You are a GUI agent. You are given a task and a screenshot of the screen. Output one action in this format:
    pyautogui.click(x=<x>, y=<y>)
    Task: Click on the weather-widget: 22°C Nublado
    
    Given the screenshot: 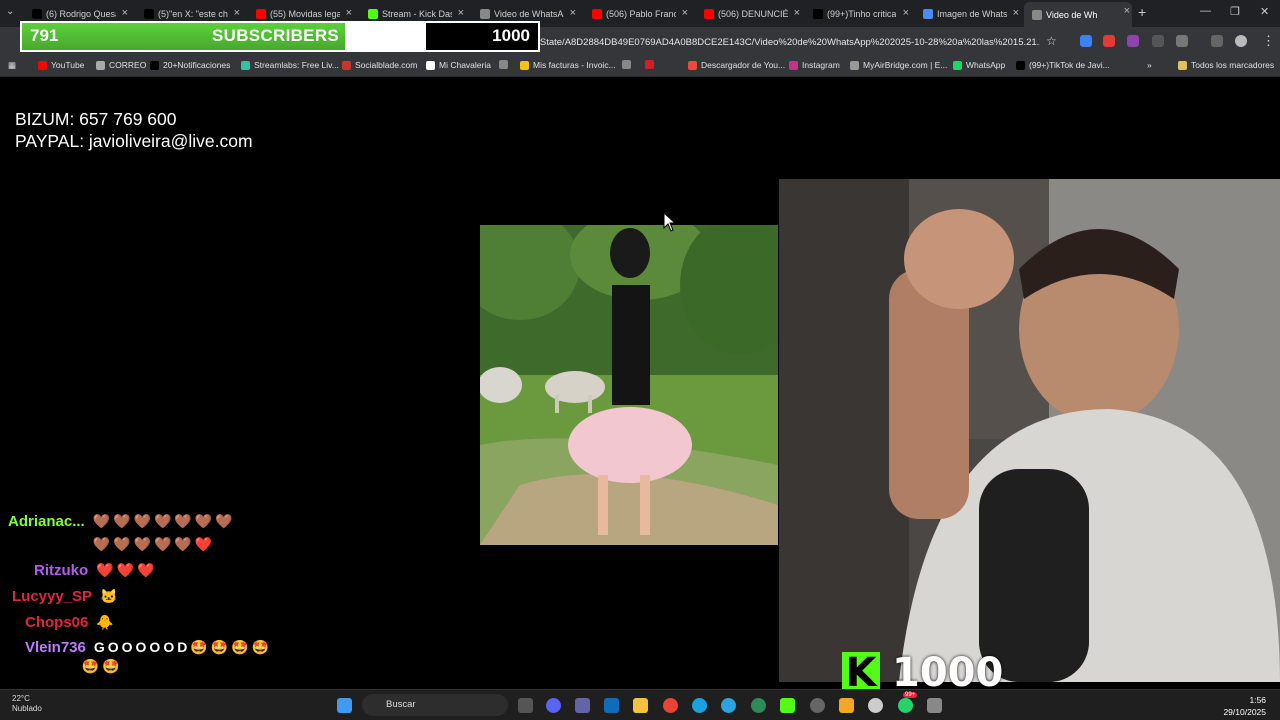 What is the action you would take?
    pyautogui.click(x=27, y=704)
    